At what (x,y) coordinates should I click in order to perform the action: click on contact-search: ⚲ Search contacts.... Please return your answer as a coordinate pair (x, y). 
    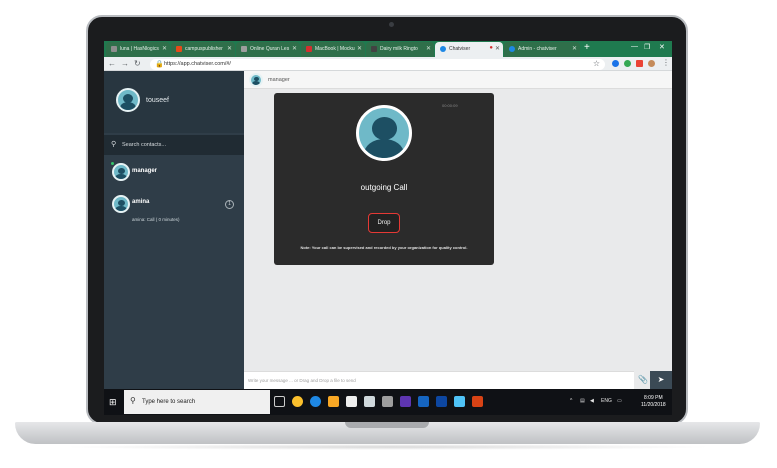
    Looking at the image, I should click on (174, 145).